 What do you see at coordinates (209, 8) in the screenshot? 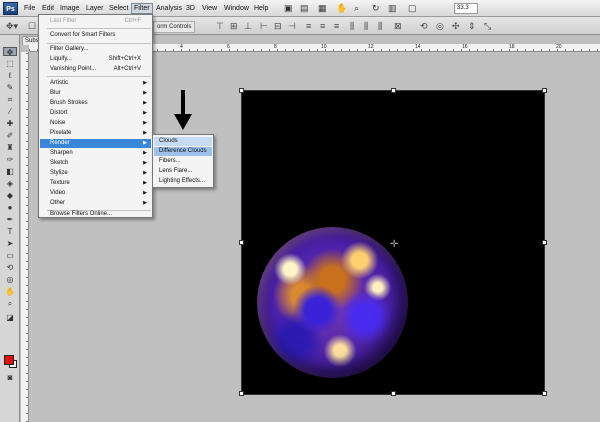
I see `menu-view: View` at bounding box center [209, 8].